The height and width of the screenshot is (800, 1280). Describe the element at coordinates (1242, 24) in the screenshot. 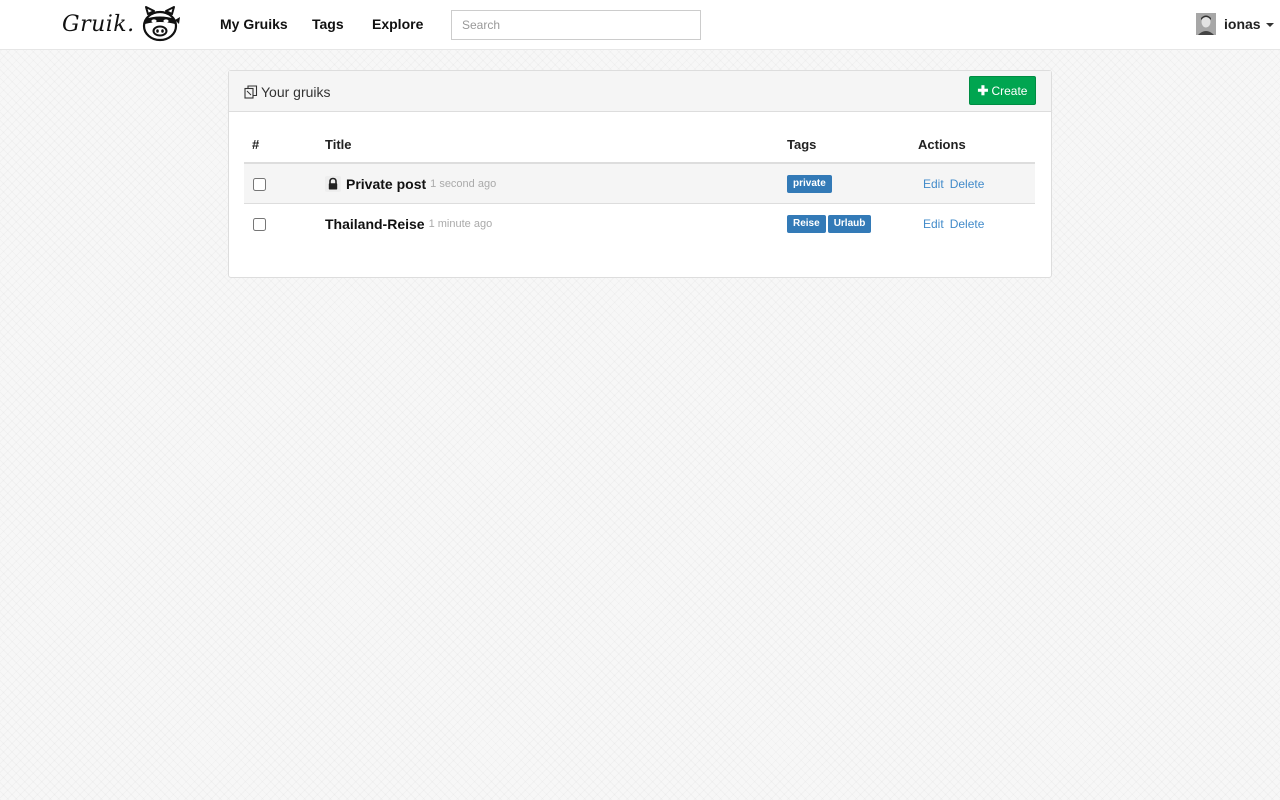

I see `username: ionas` at that location.